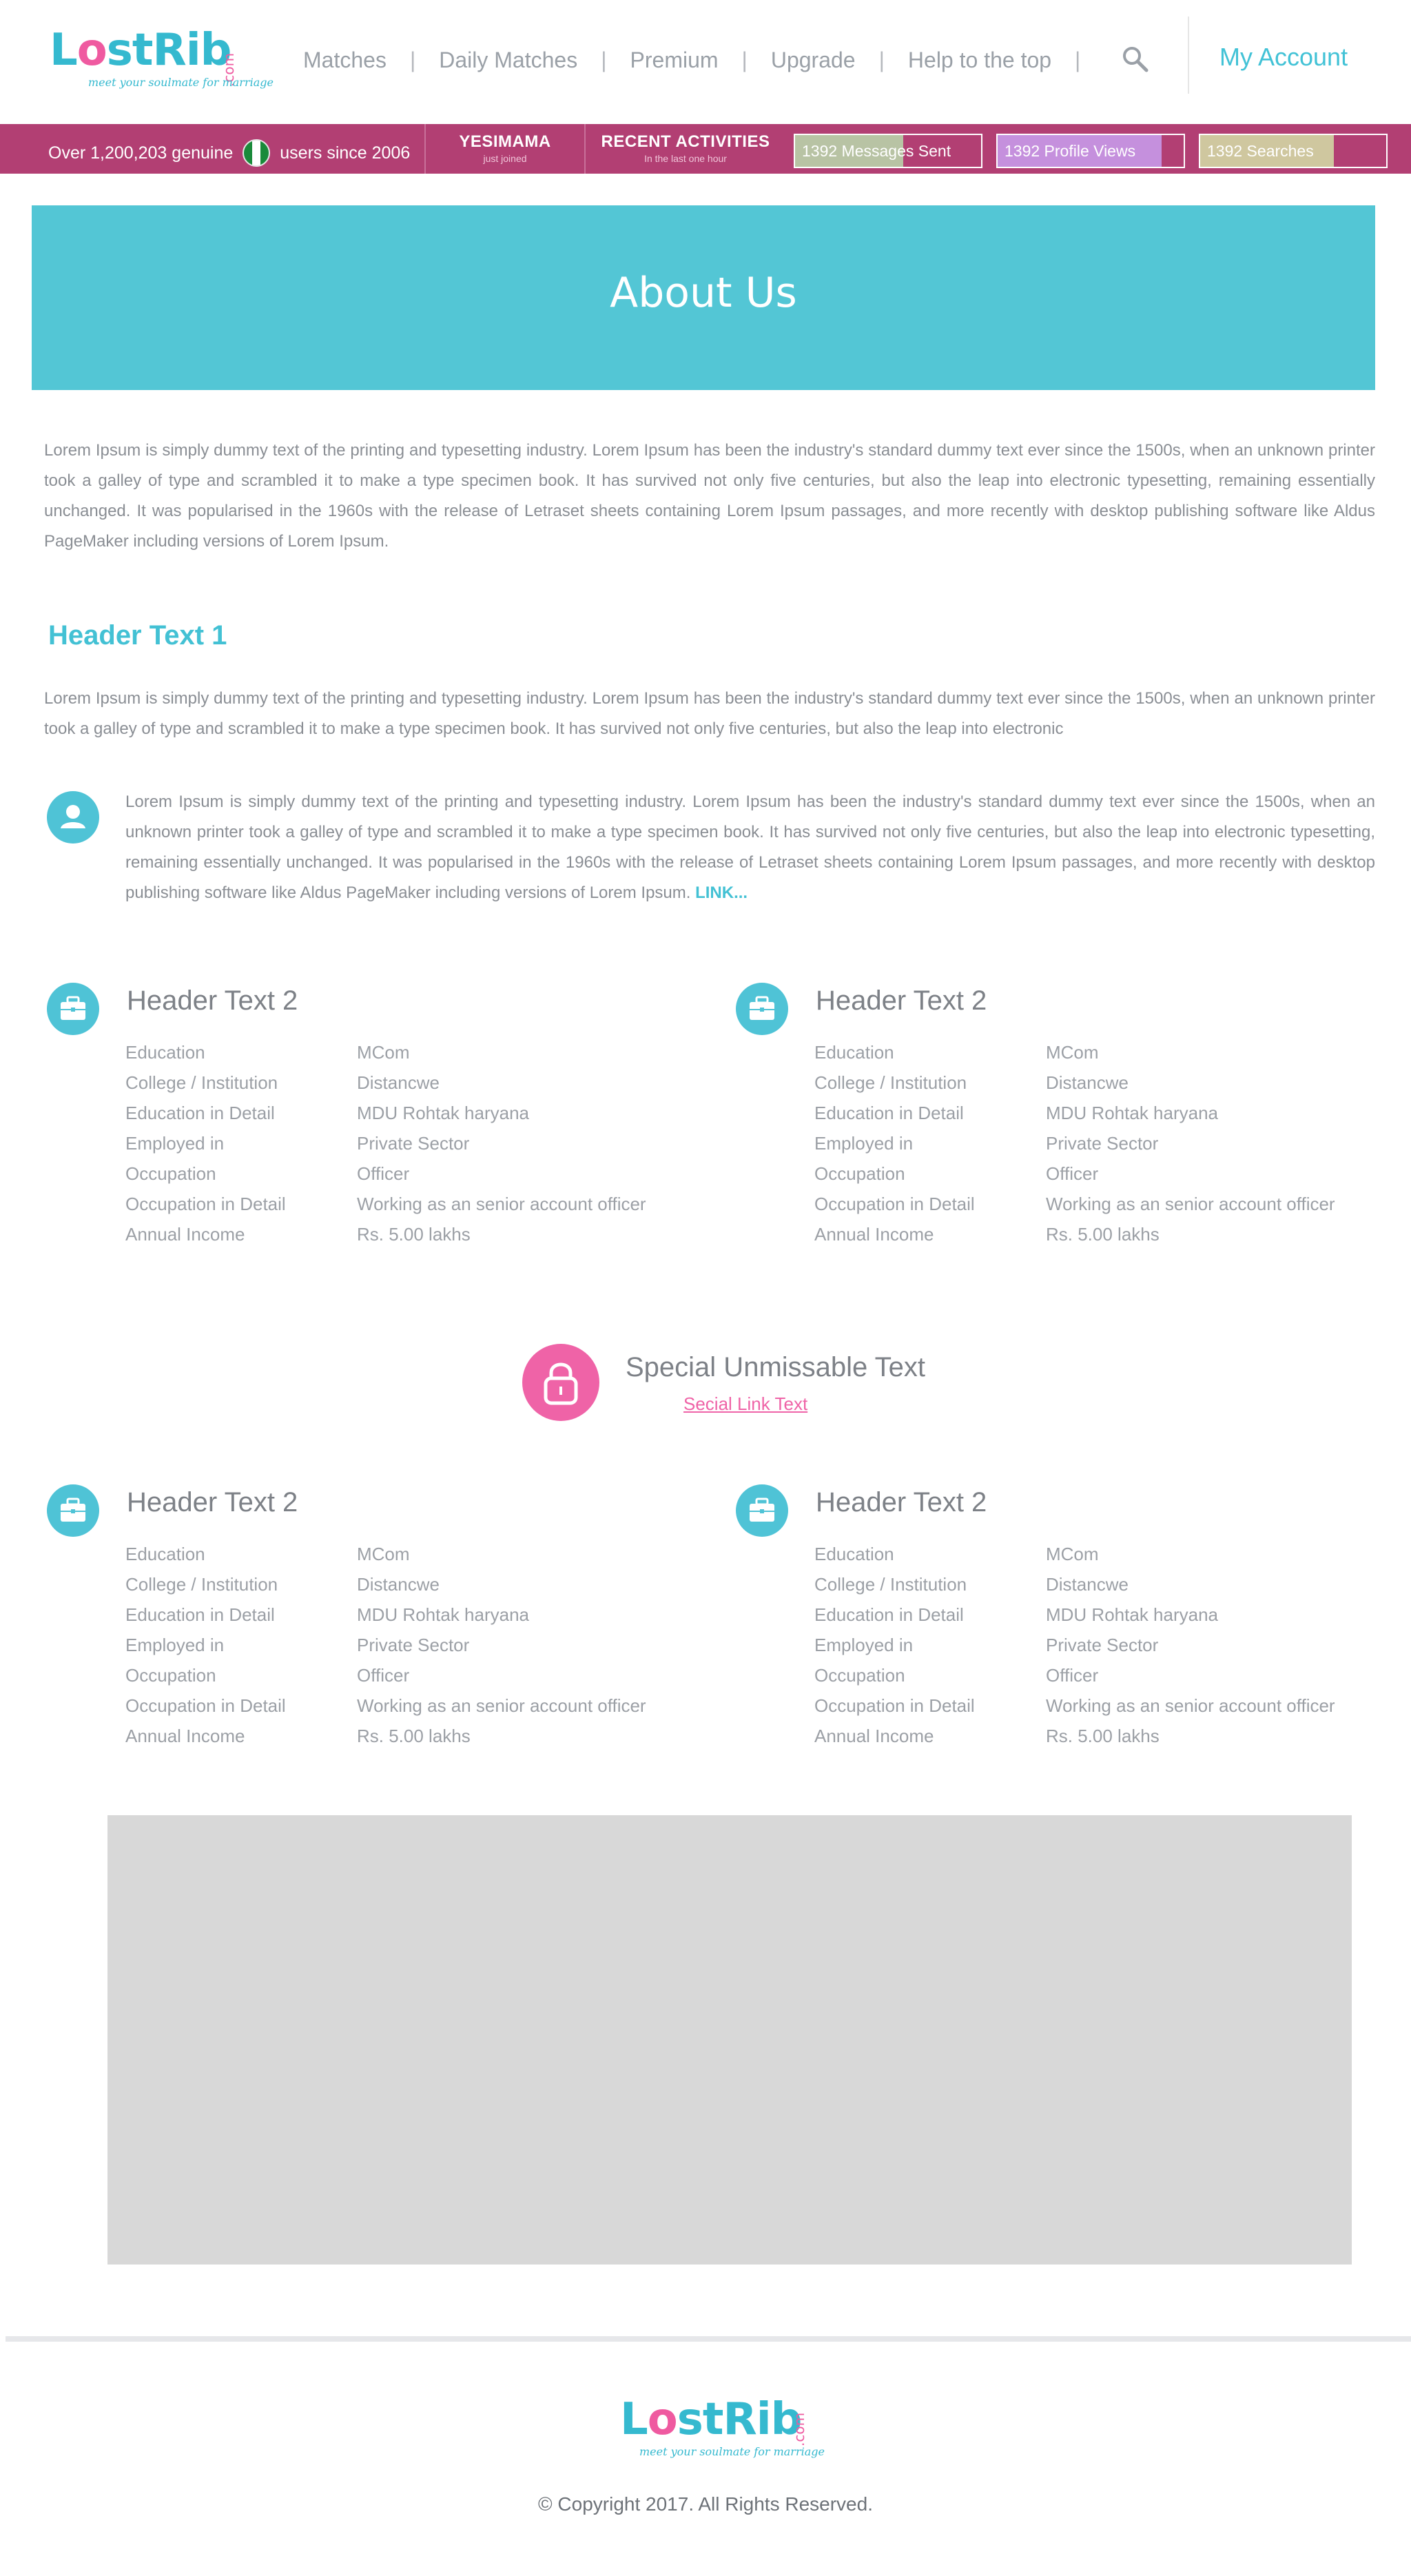 This screenshot has width=1411, height=2576. What do you see at coordinates (505, 141) in the screenshot?
I see `member-name: YESIMAMA` at bounding box center [505, 141].